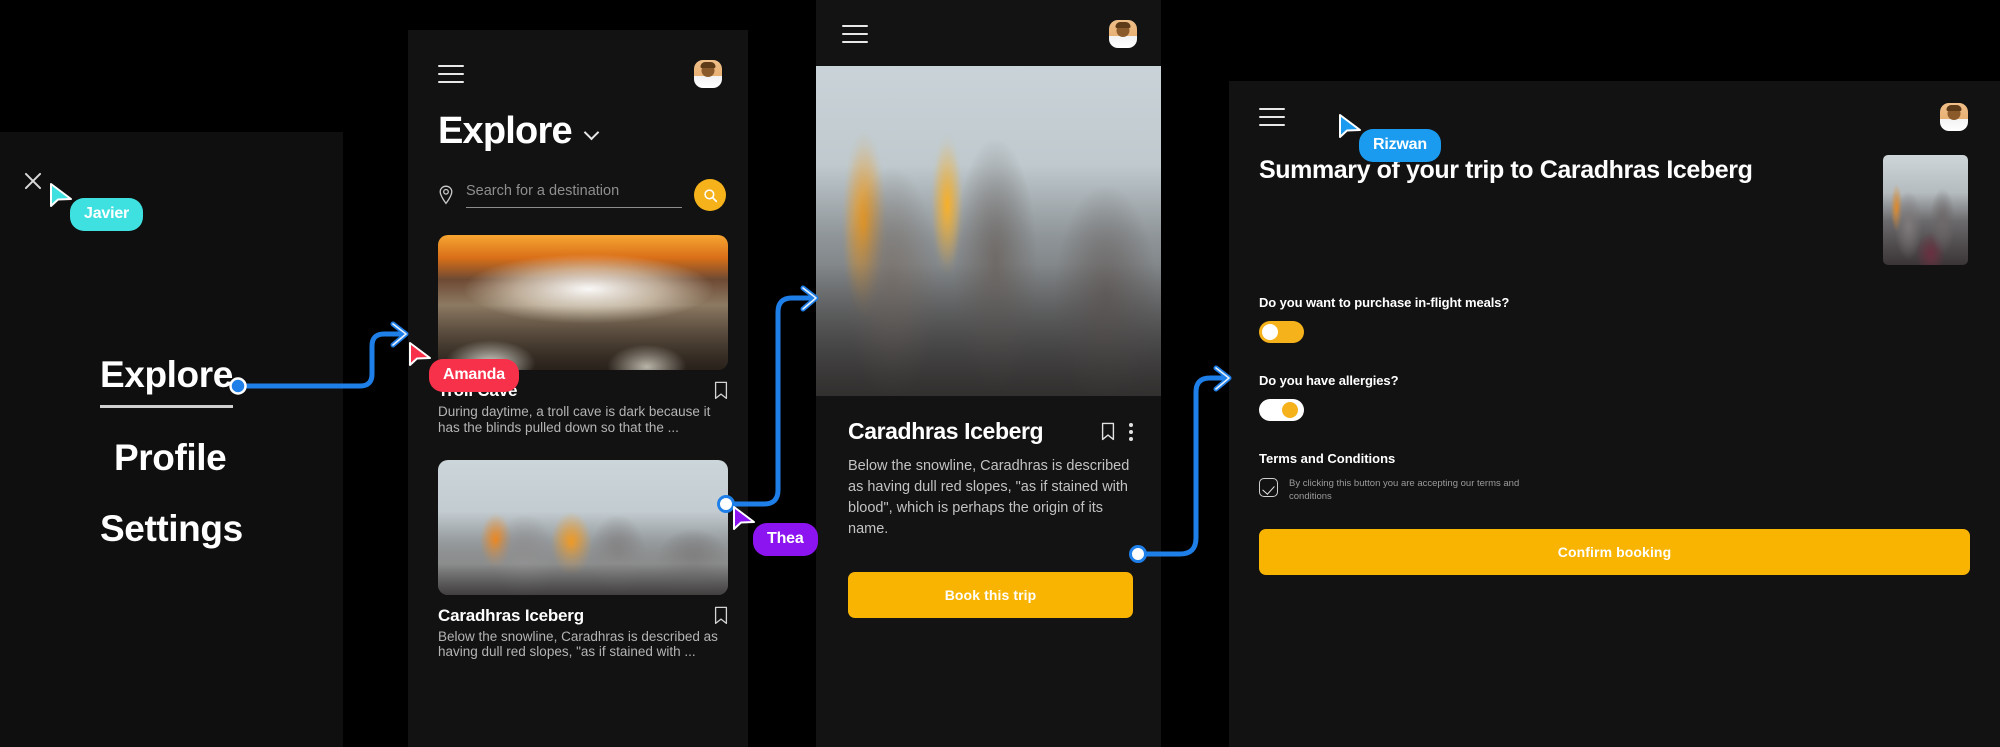  I want to click on hero-photo, so click(988, 231).